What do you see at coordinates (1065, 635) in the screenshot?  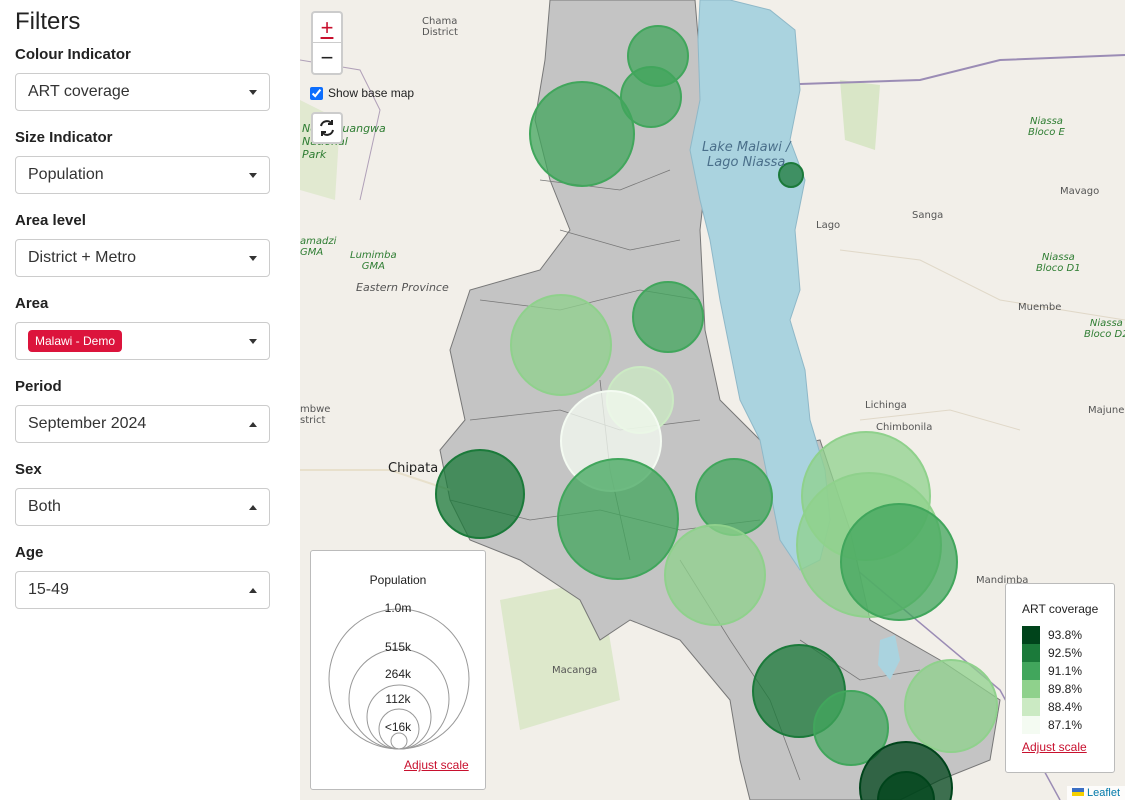 I see `colour-legend-label: 93.8%` at bounding box center [1065, 635].